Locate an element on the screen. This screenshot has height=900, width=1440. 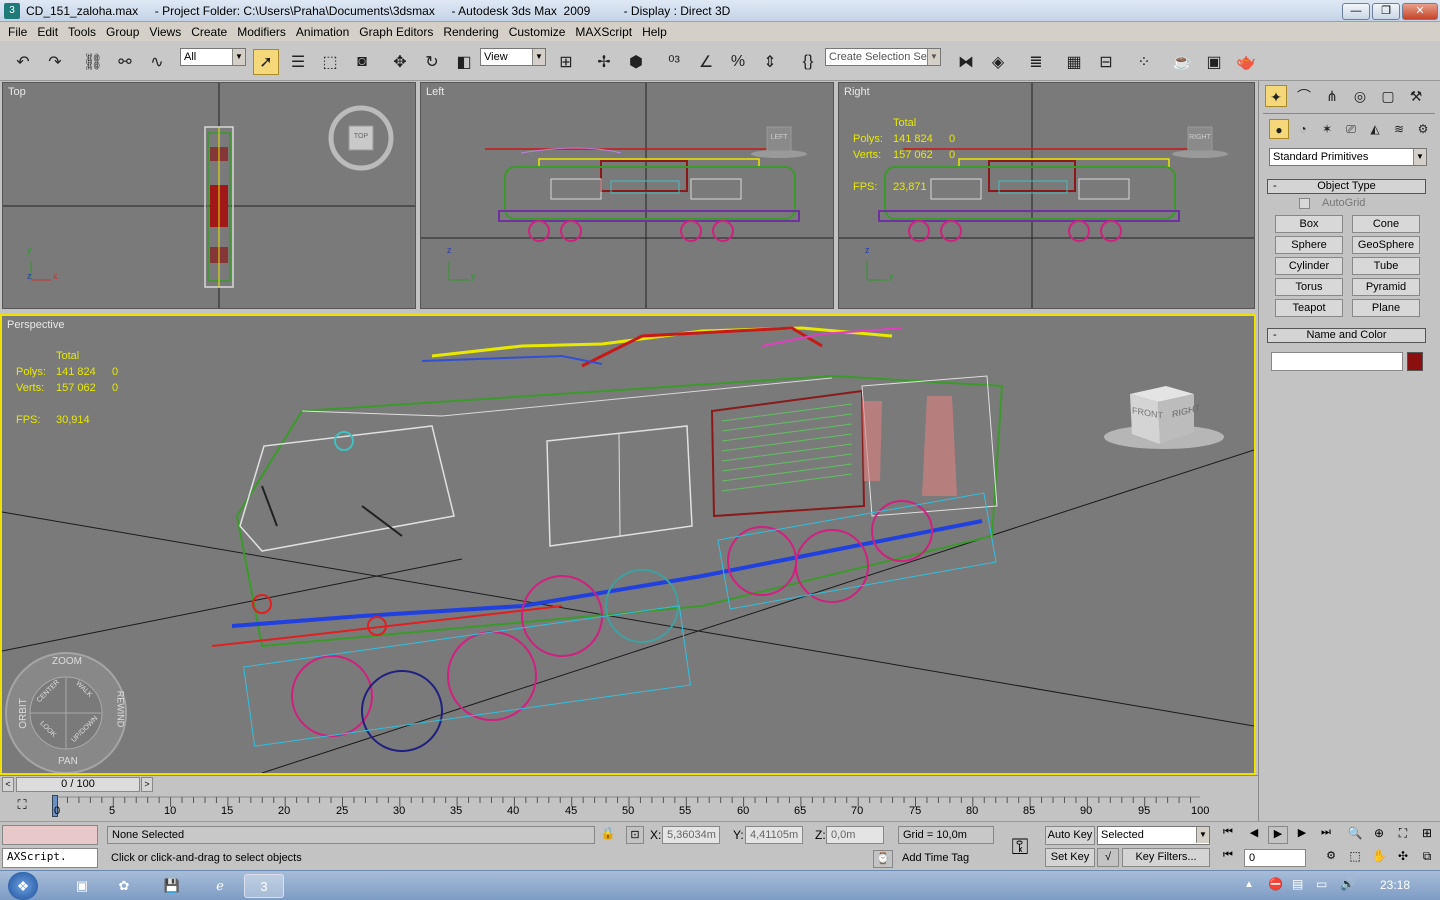
mirror-icon: ⧓ is located at coordinates (966, 62).